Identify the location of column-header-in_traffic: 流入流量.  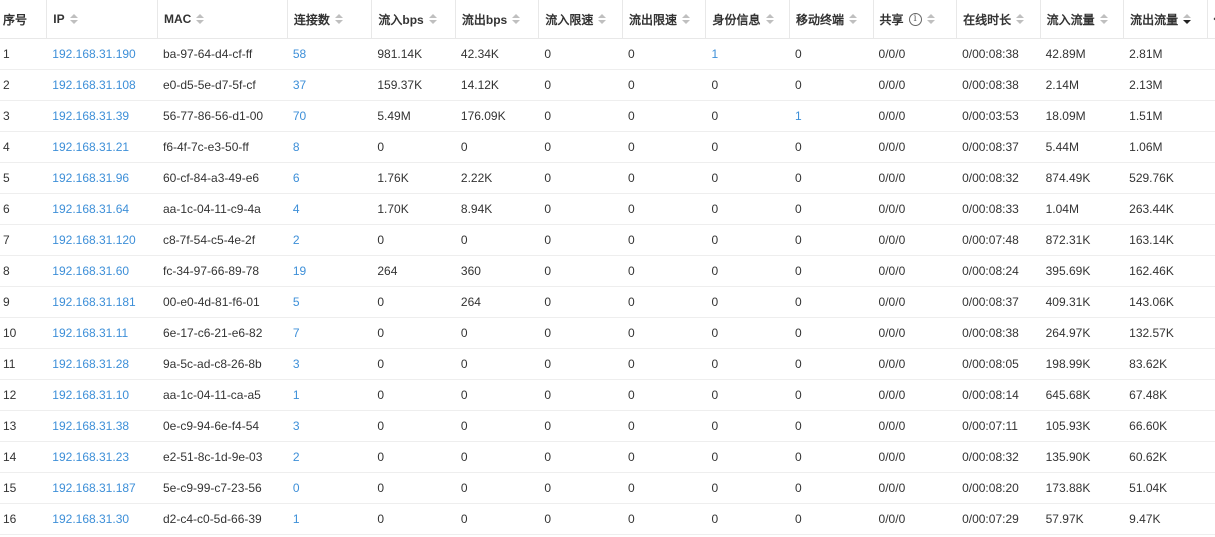
(1081, 19).